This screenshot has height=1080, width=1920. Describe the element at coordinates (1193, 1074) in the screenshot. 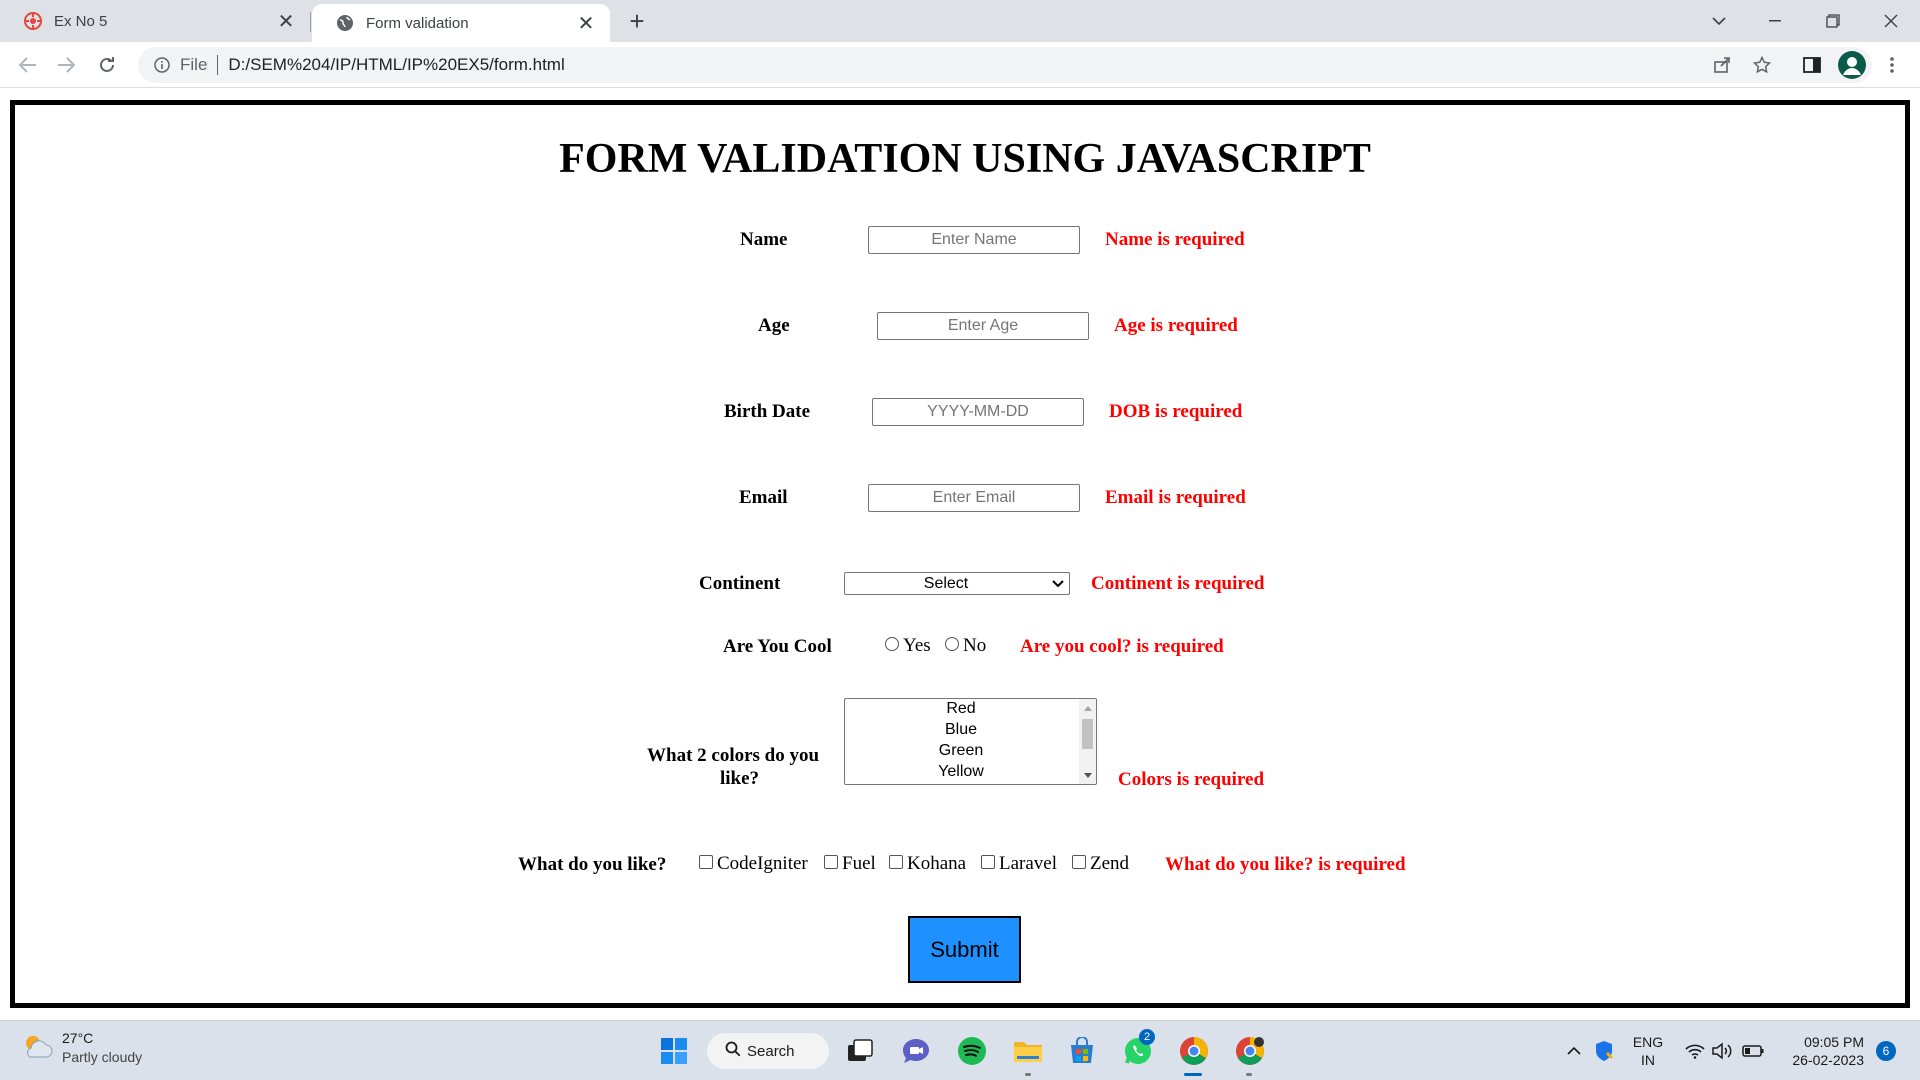

I see `chrome-active-indicator` at that location.